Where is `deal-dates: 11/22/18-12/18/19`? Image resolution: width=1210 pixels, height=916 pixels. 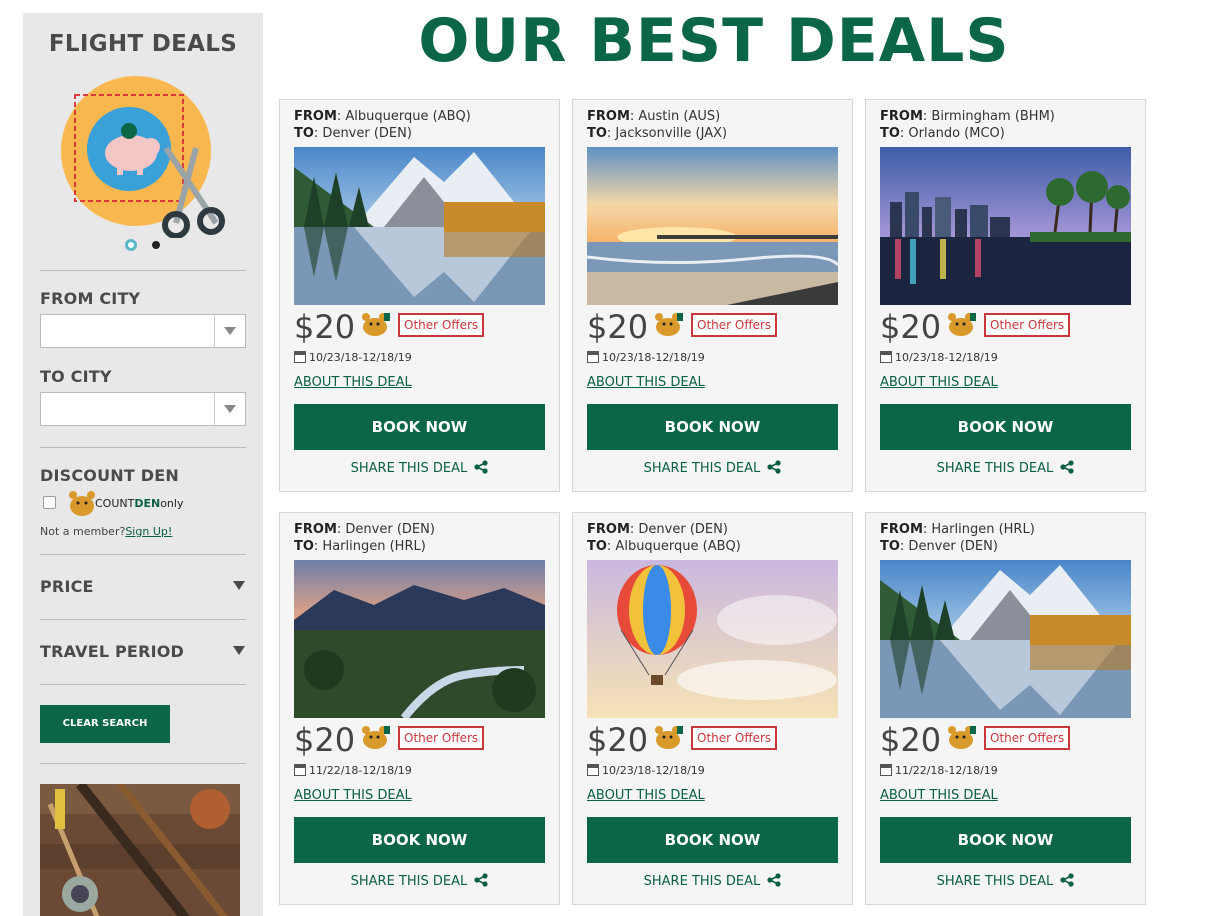 deal-dates: 11/22/18-12/18/19 is located at coordinates (353, 770).